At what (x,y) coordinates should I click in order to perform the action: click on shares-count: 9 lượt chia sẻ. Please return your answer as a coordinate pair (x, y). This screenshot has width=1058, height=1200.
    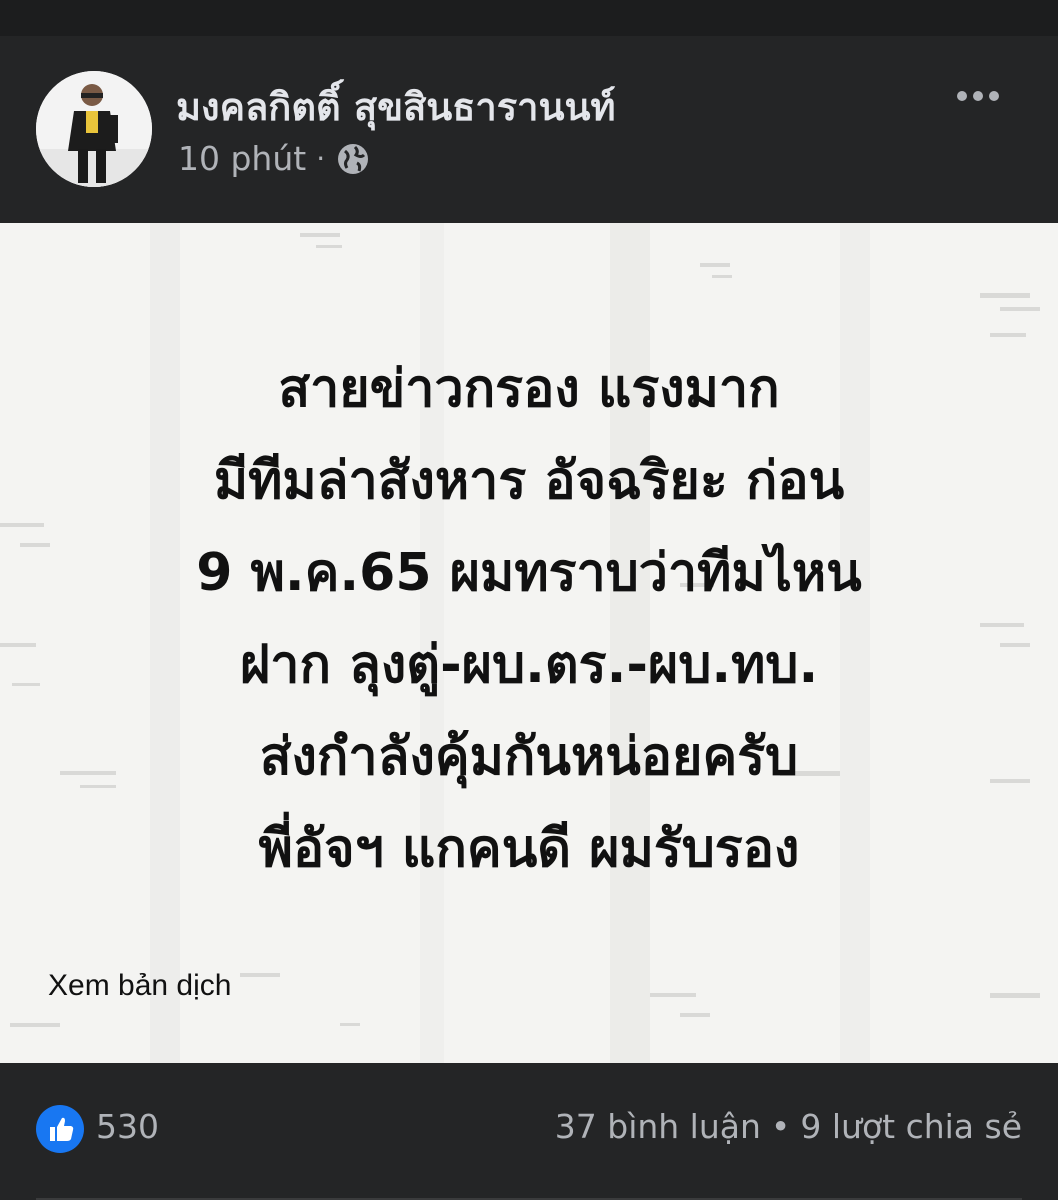
    Looking at the image, I should click on (911, 1126).